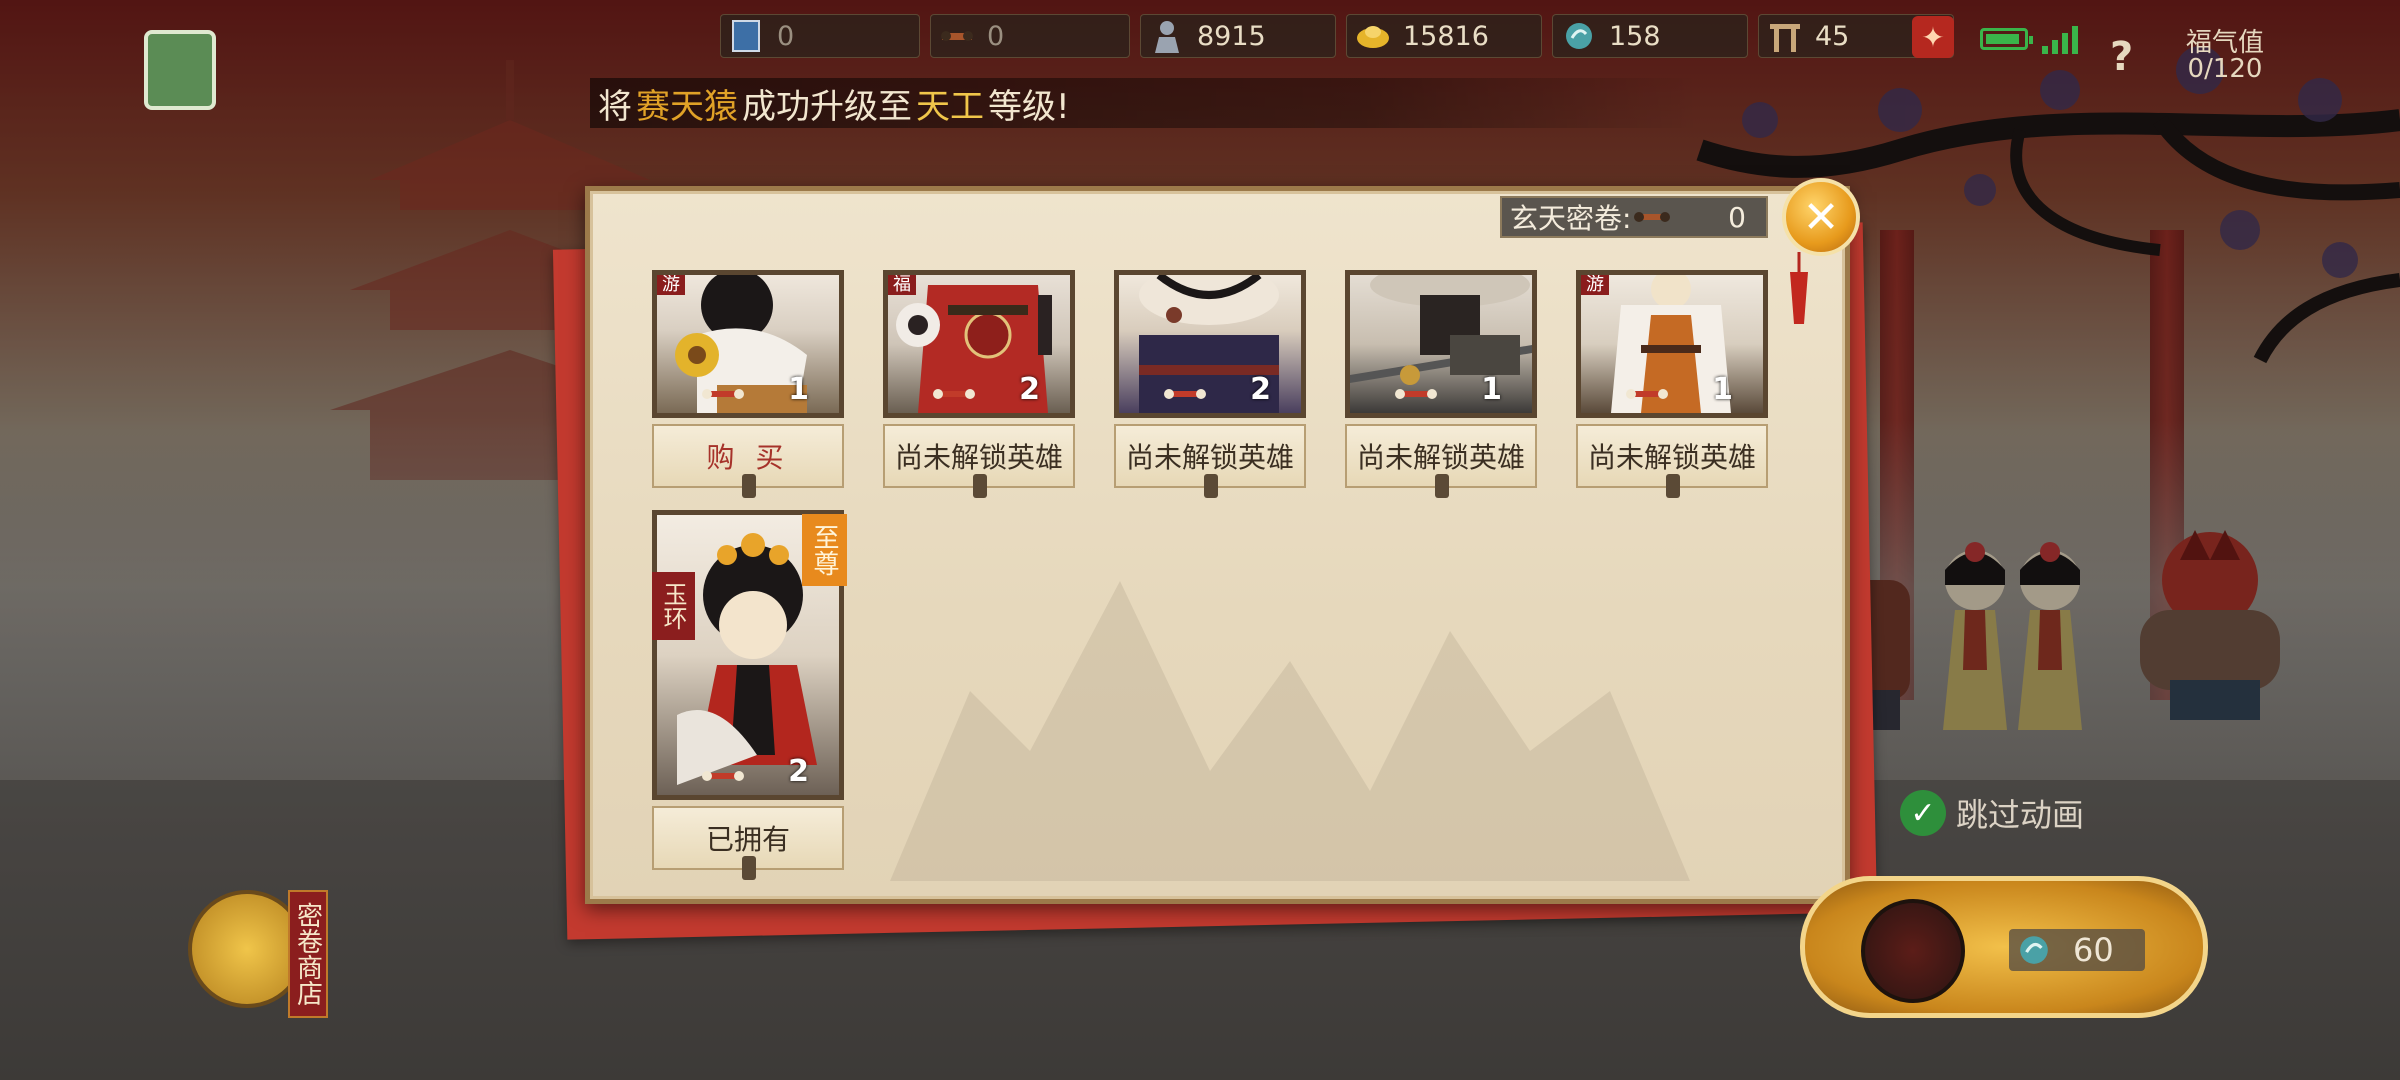  Describe the element at coordinates (1571, 218) in the screenshot. I see `scroll-counter-label: 玄天密卷:` at that location.